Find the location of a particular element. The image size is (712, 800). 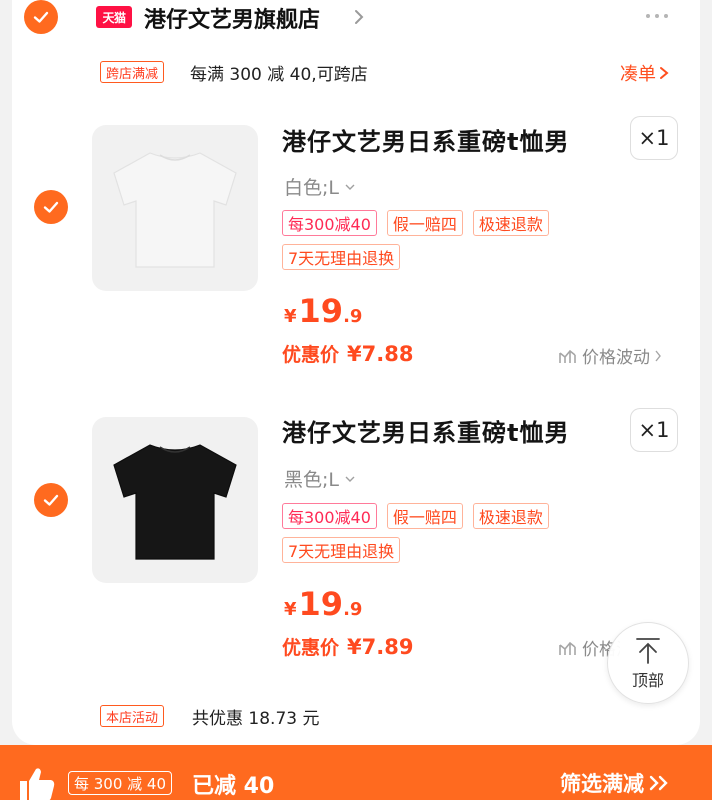

sku-label: 白色;L is located at coordinates (311, 188).